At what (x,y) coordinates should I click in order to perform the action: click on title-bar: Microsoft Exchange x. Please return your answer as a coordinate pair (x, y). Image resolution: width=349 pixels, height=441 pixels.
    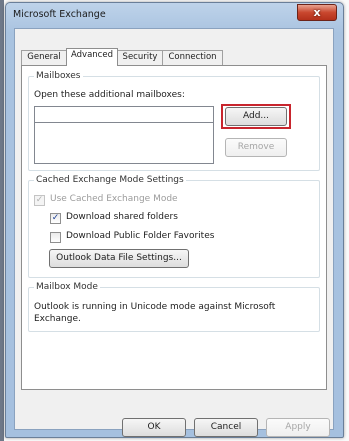
    Looking at the image, I should click on (174, 15).